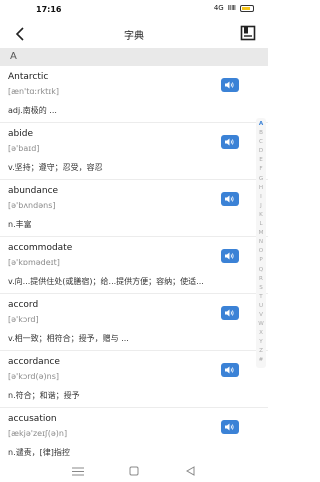  What do you see at coordinates (261, 288) in the screenshot?
I see `alphabet-letter: S` at bounding box center [261, 288].